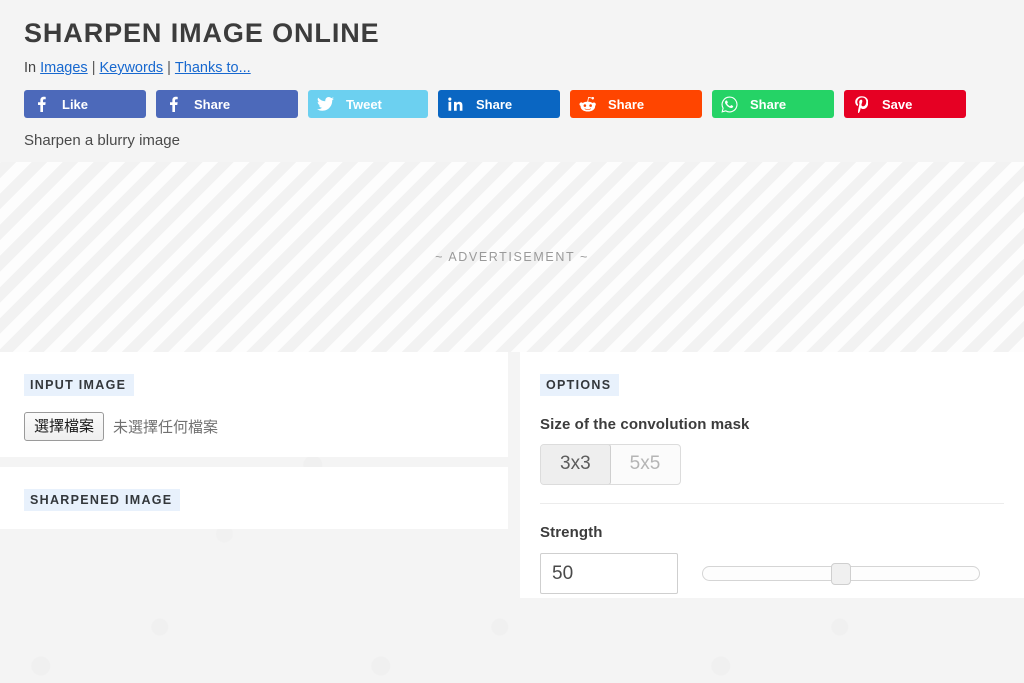 This screenshot has width=1024, height=683. Describe the element at coordinates (494, 104) in the screenshot. I see `linkedin-share-label: Share` at that location.